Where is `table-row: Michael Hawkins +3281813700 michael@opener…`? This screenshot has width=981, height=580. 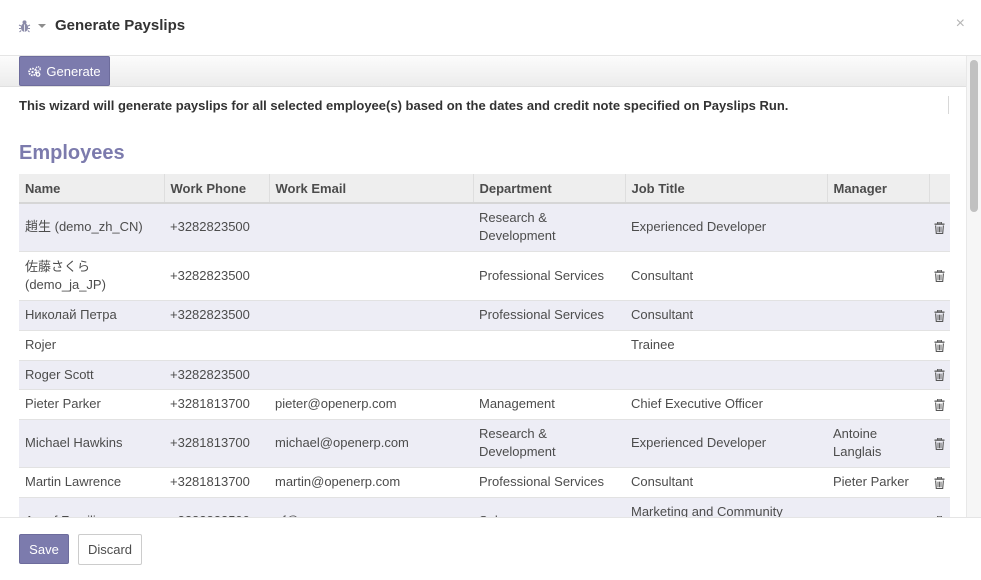 table-row: Michael Hawkins +3281813700 michael@opener… is located at coordinates (484, 442).